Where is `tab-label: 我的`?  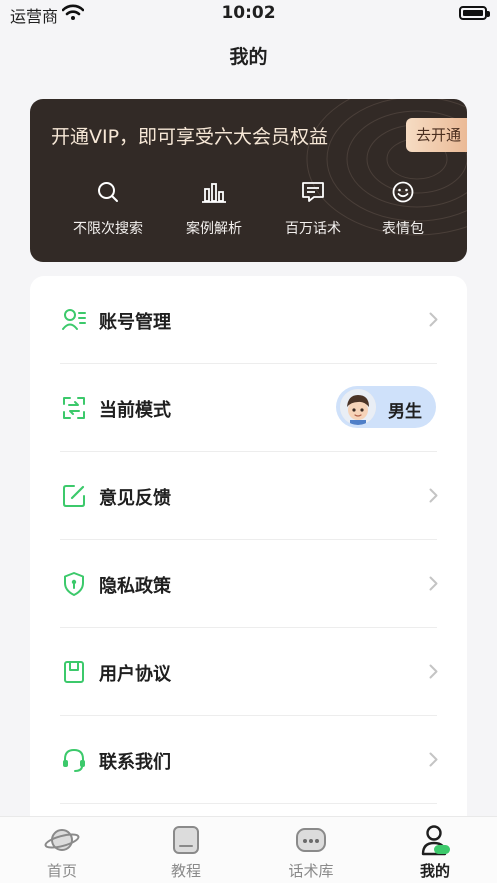 tab-label: 我的 is located at coordinates (434, 871).